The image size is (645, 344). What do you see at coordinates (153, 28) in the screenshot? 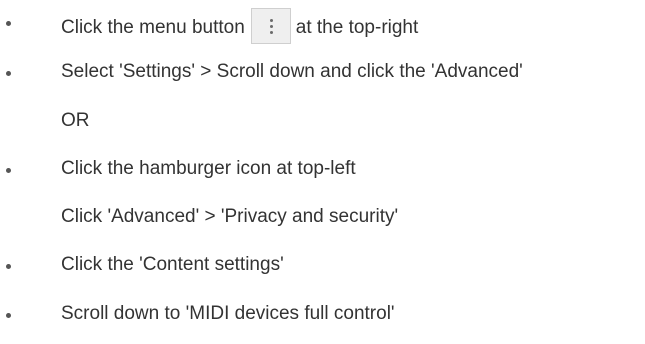
I see `instruction-1-text-before: Click the menu button` at bounding box center [153, 28].